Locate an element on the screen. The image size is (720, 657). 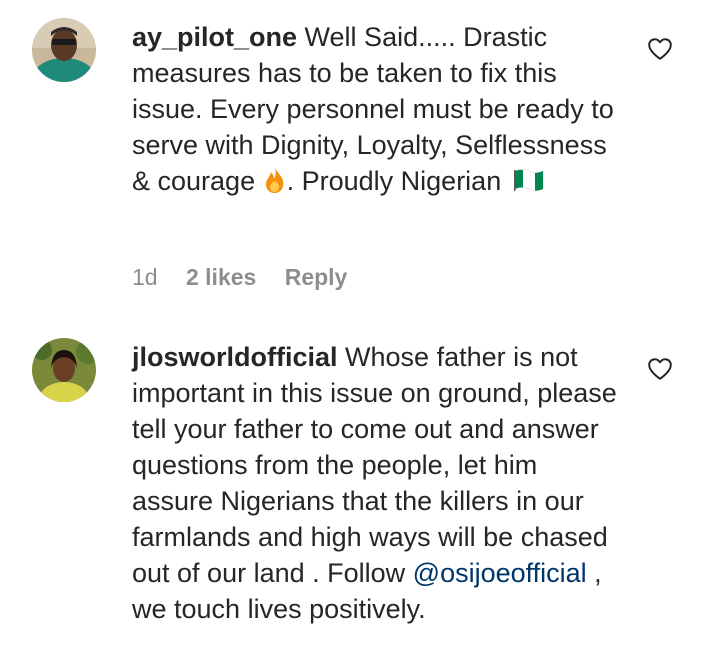
comment-time: 1d is located at coordinates (145, 277).